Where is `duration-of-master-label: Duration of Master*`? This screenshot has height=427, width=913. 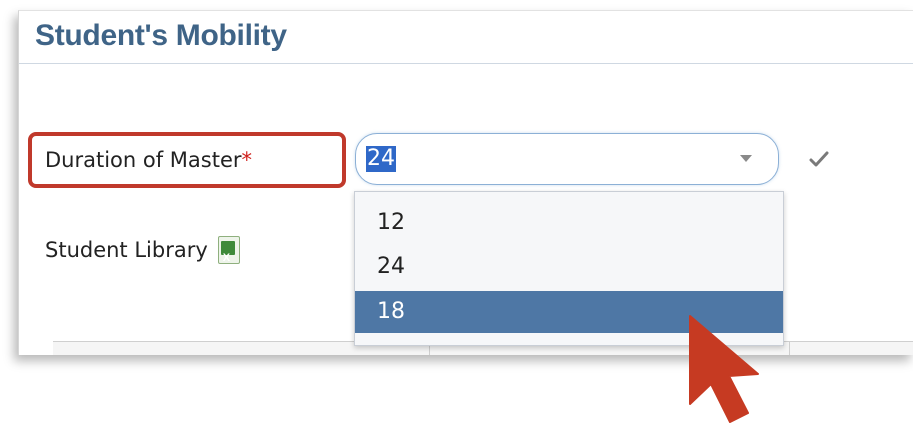 duration-of-master-label: Duration of Master* is located at coordinates (148, 160).